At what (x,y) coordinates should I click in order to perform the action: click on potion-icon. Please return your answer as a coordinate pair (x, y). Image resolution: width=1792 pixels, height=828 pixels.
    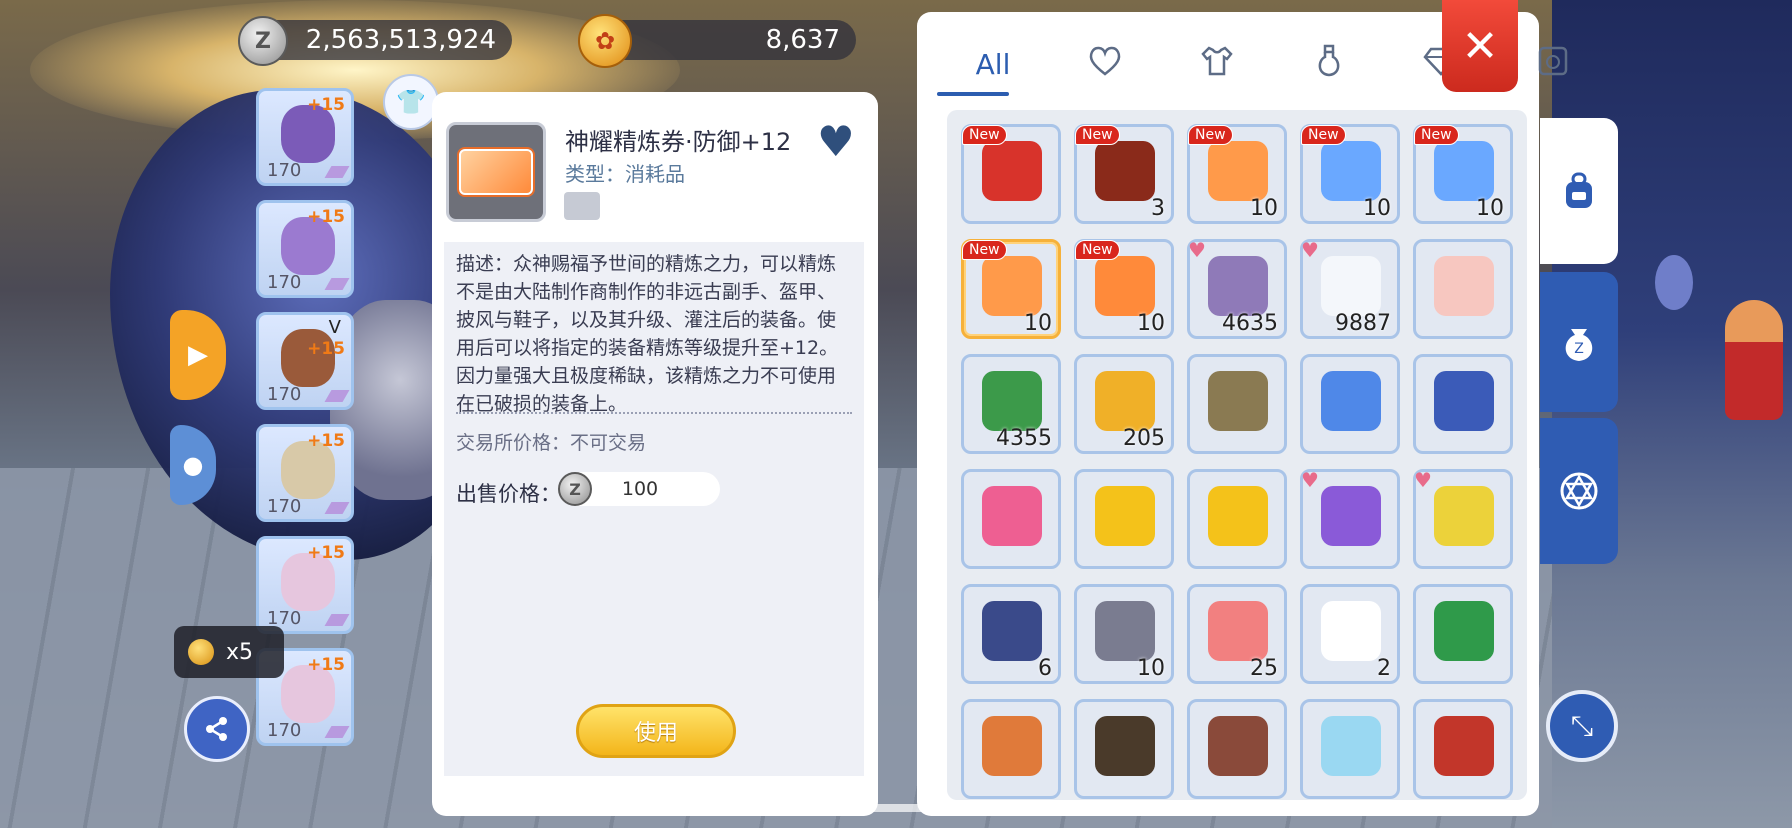
    Looking at the image, I should click on (1329, 64).